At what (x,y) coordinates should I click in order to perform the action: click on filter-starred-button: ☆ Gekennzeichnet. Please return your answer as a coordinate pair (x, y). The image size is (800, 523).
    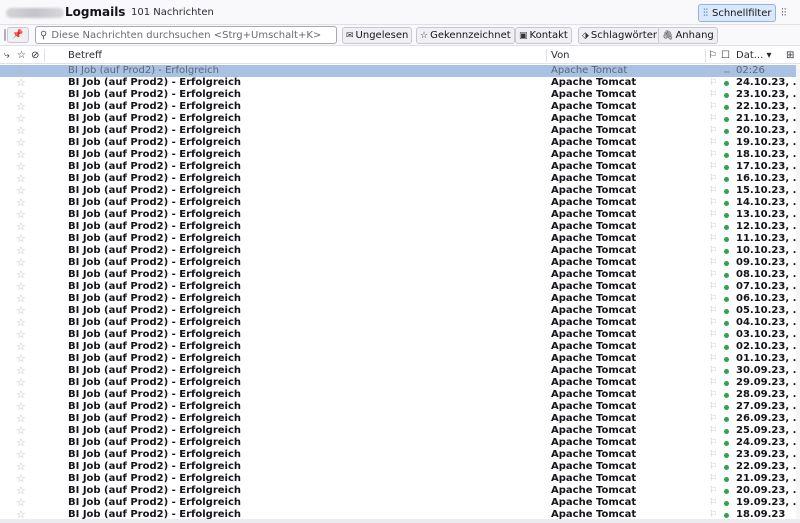
    Looking at the image, I should click on (465, 35).